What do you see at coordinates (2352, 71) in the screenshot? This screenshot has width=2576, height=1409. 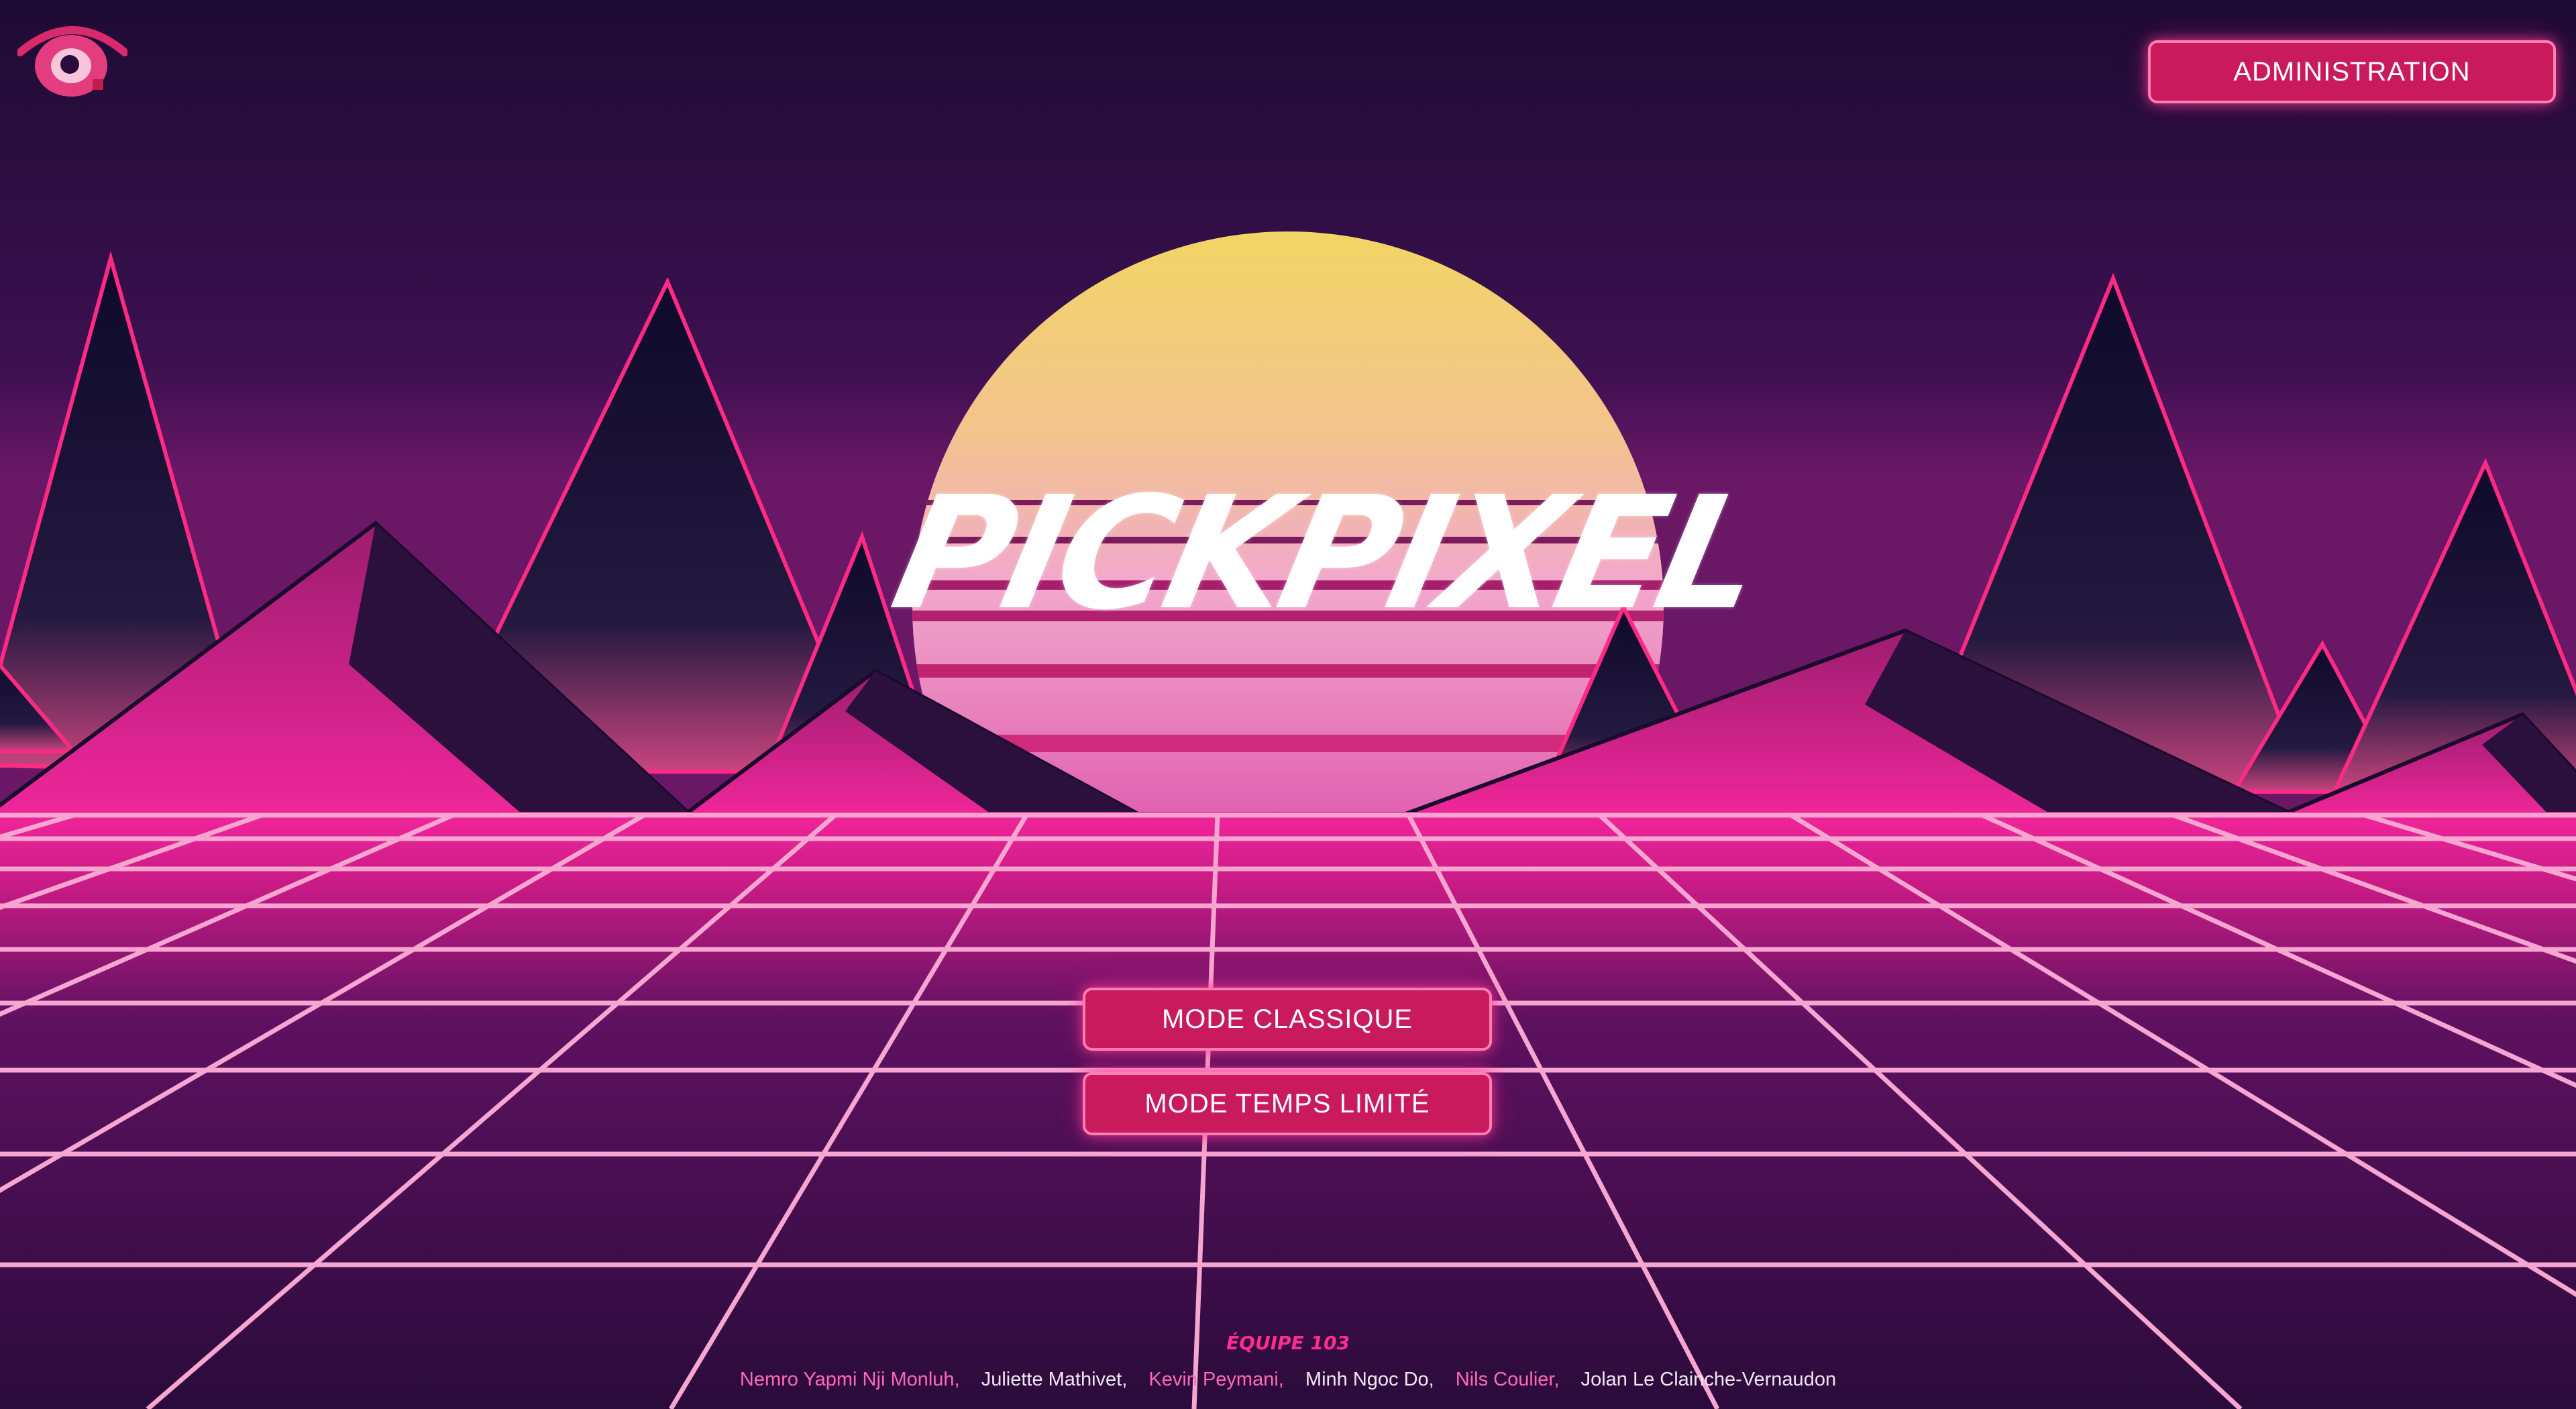 I see `administration-button: ADMINISTRATION` at bounding box center [2352, 71].